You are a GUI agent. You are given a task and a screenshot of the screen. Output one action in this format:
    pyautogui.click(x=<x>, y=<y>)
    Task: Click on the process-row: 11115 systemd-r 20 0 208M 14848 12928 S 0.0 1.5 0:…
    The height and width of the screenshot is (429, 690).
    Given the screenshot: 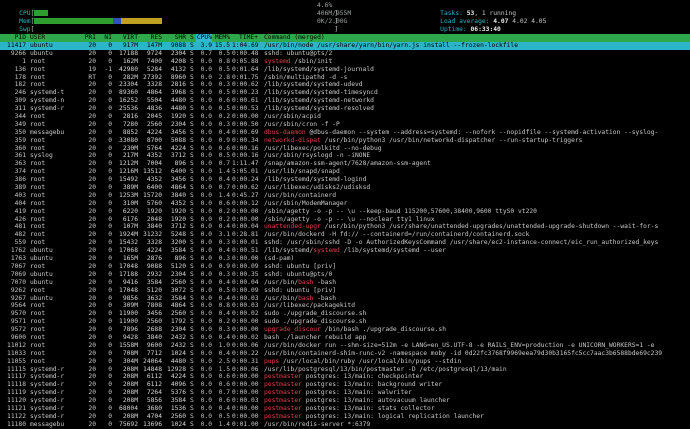 What is the action you would take?
    pyautogui.click(x=345, y=370)
    